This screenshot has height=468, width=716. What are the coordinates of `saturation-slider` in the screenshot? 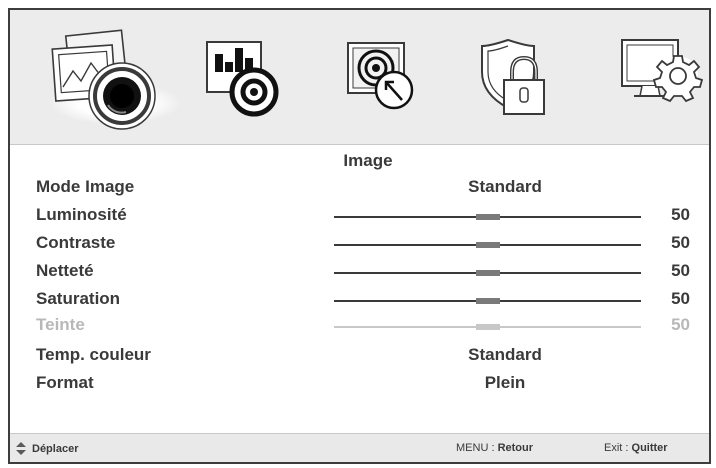 It's located at (487, 301).